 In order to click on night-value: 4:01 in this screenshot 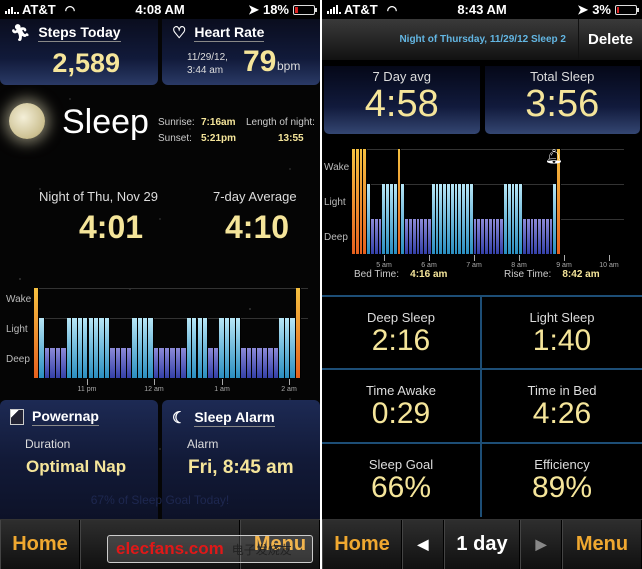, I will do `click(111, 227)`.